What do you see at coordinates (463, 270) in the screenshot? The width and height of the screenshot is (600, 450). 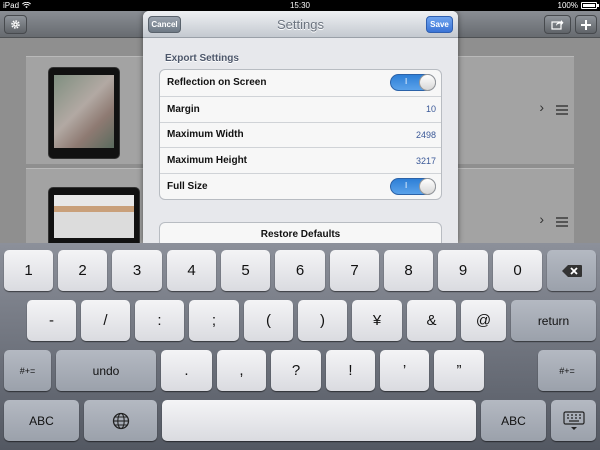 I see `key-9: 9` at bounding box center [463, 270].